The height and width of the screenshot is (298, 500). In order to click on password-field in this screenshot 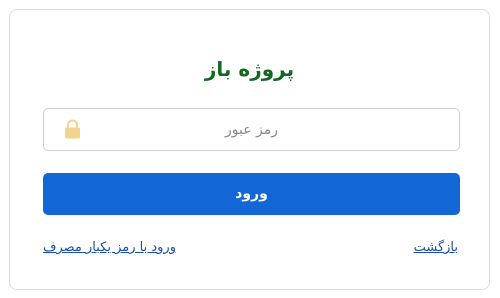, I will do `click(251, 129)`.